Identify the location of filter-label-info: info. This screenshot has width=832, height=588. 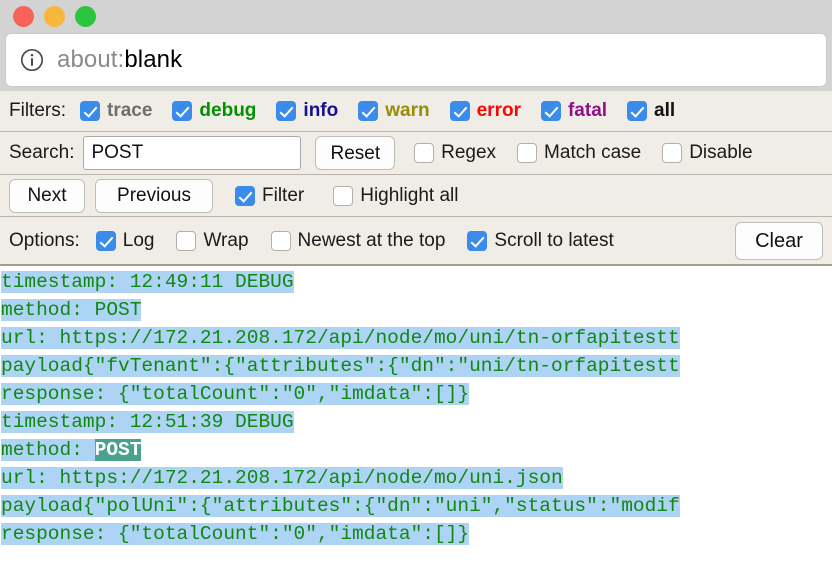
(321, 110).